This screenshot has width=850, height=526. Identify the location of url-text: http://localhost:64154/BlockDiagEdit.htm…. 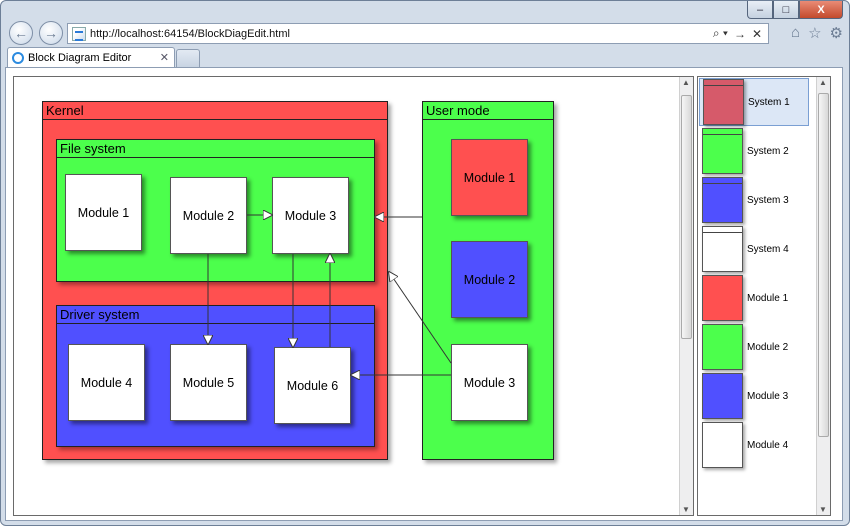
(190, 34).